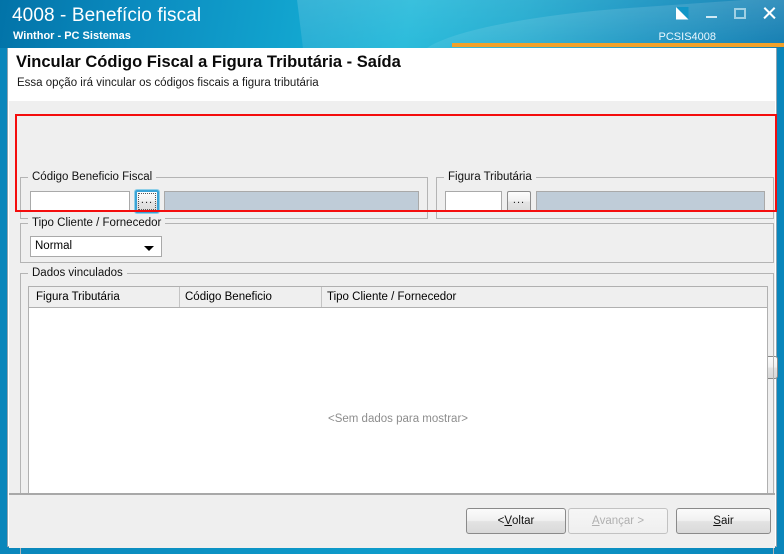 The height and width of the screenshot is (554, 784). I want to click on codigo-beneficio-input, so click(80, 201).